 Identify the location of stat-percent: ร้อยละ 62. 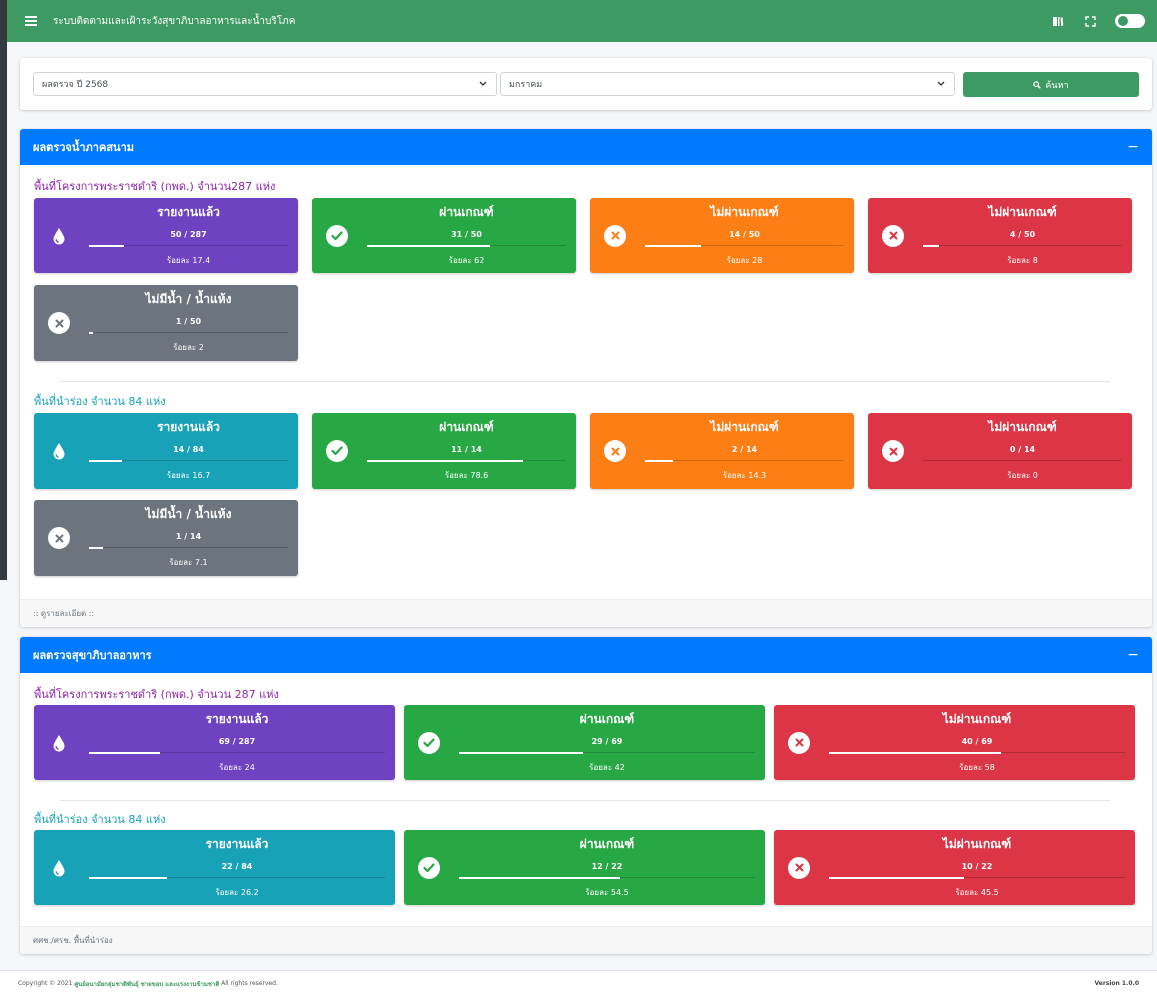
(466, 260).